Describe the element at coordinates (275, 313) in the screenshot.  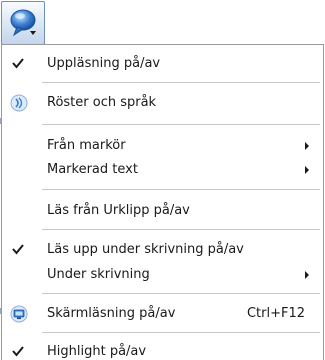
I see `menu-item-shortcut: Ctrl+F12` at that location.